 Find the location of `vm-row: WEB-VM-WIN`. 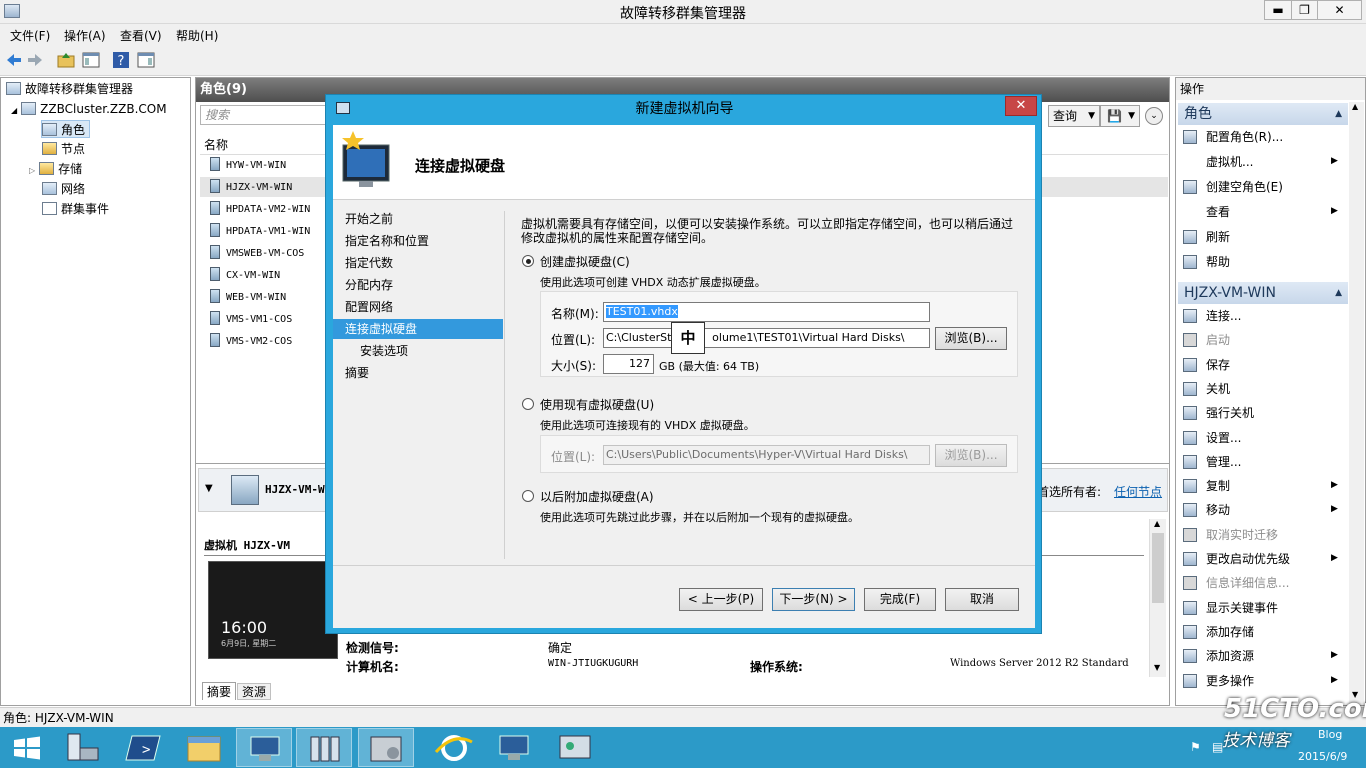

vm-row: WEB-VM-WIN is located at coordinates (248, 298).